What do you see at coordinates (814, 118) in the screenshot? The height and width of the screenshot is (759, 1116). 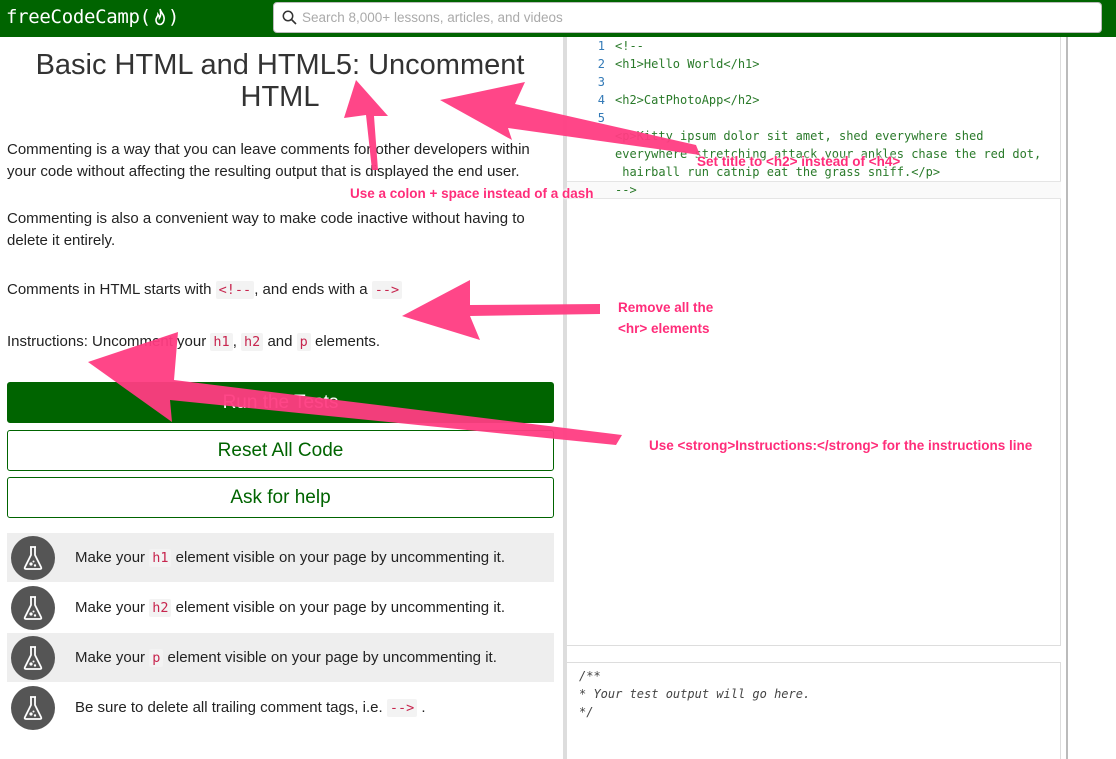 I see `code-line: 5` at bounding box center [814, 118].